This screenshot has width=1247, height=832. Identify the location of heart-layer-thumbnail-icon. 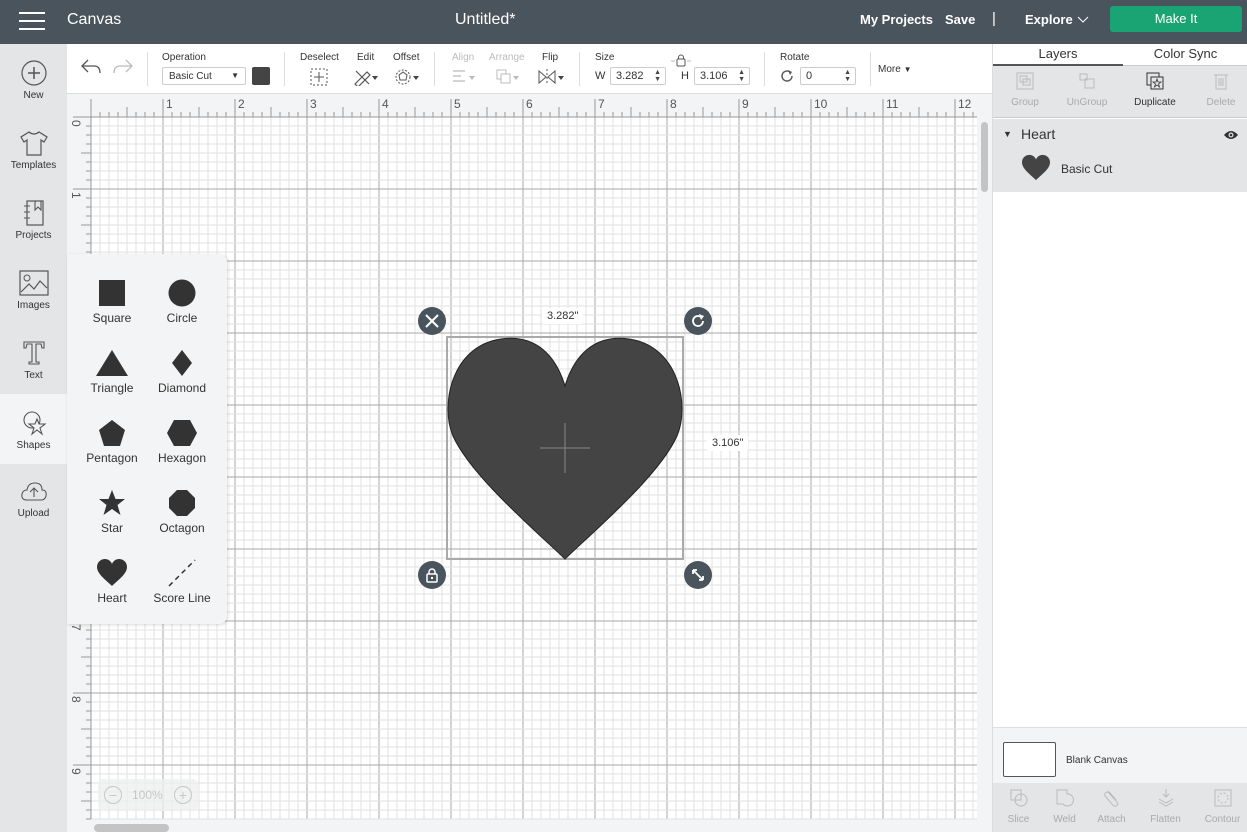
(1036, 167).